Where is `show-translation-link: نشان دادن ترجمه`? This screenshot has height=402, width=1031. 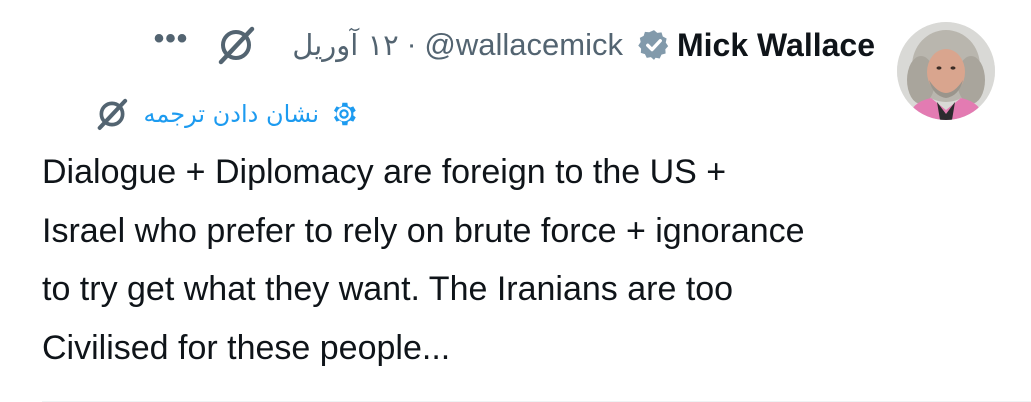 show-translation-link: نشان دادن ترجمه is located at coordinates (231, 114).